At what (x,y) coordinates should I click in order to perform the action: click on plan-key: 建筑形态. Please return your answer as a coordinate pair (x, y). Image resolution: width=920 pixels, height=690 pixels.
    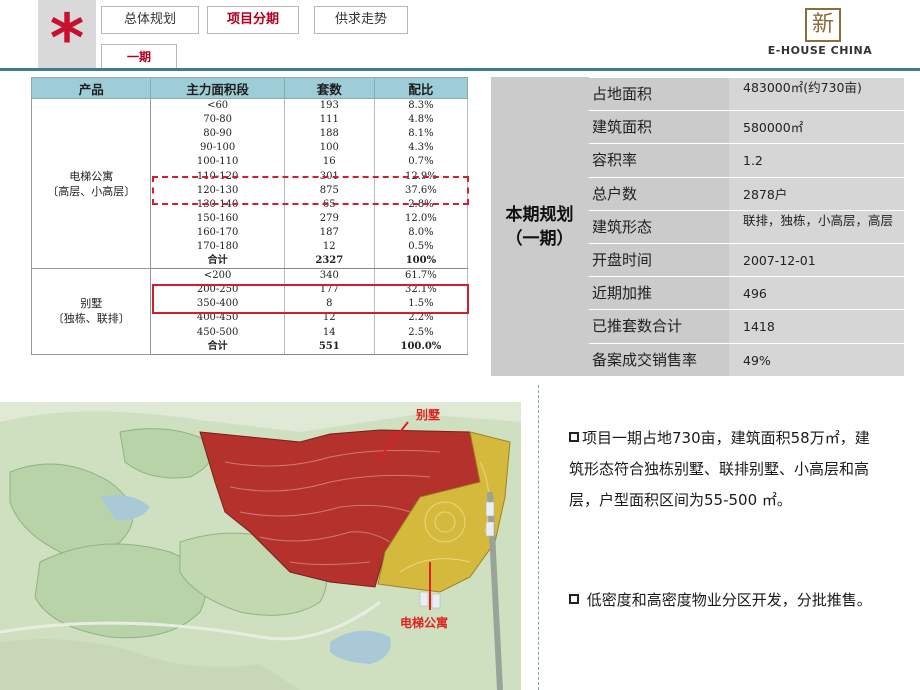
    Looking at the image, I should click on (622, 226).